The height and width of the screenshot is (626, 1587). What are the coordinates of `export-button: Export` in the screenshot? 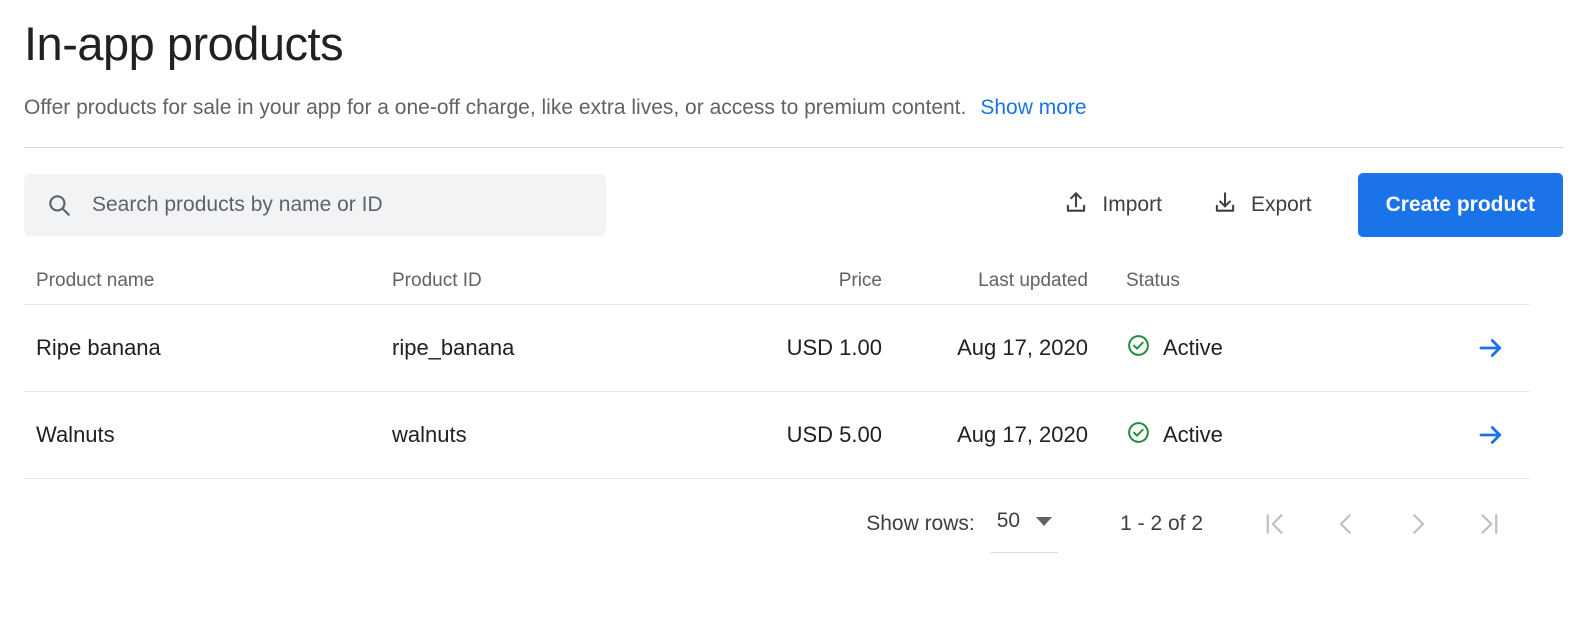 It's located at (1262, 205).